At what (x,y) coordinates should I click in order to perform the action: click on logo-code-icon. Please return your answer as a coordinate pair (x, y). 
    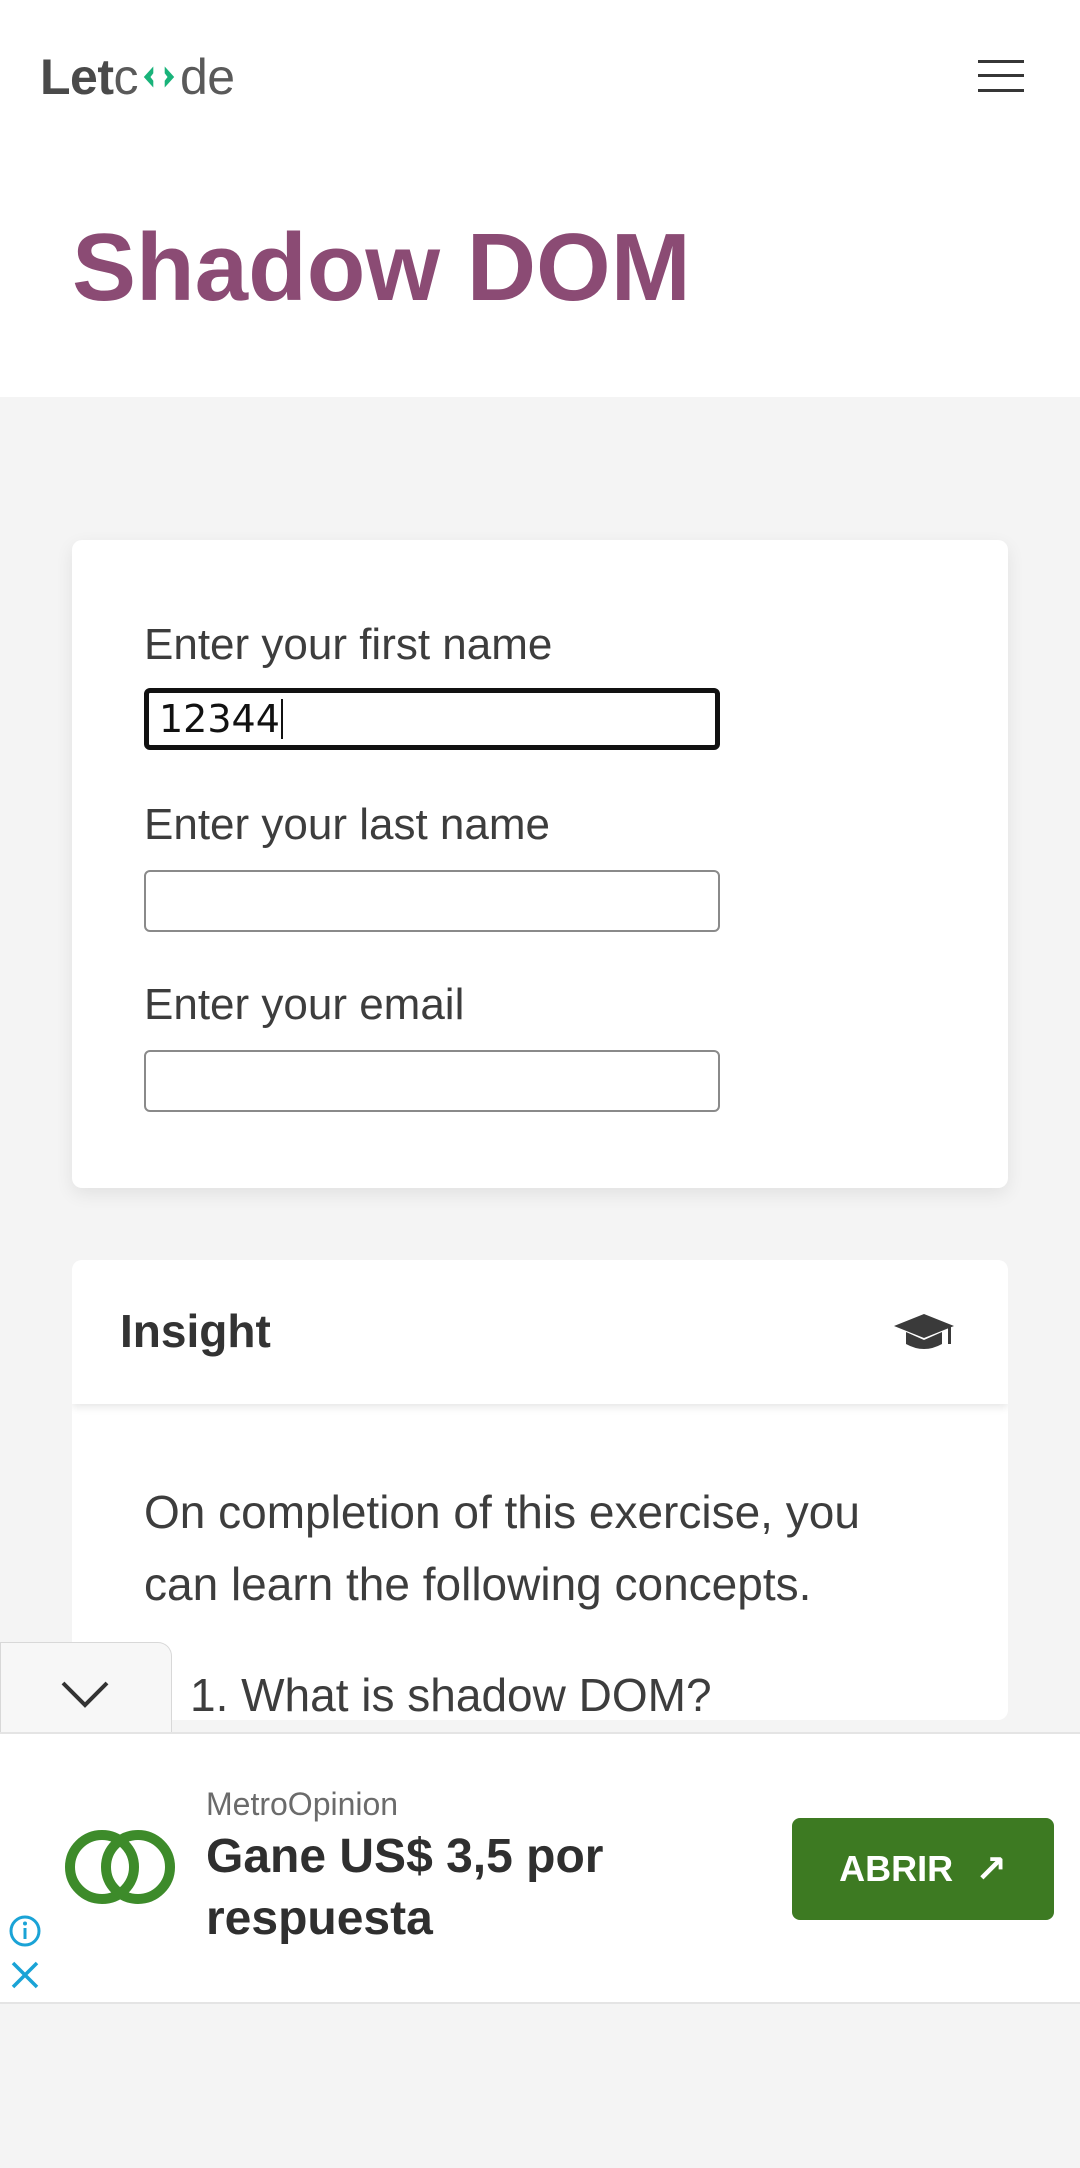
    Looking at the image, I should click on (159, 77).